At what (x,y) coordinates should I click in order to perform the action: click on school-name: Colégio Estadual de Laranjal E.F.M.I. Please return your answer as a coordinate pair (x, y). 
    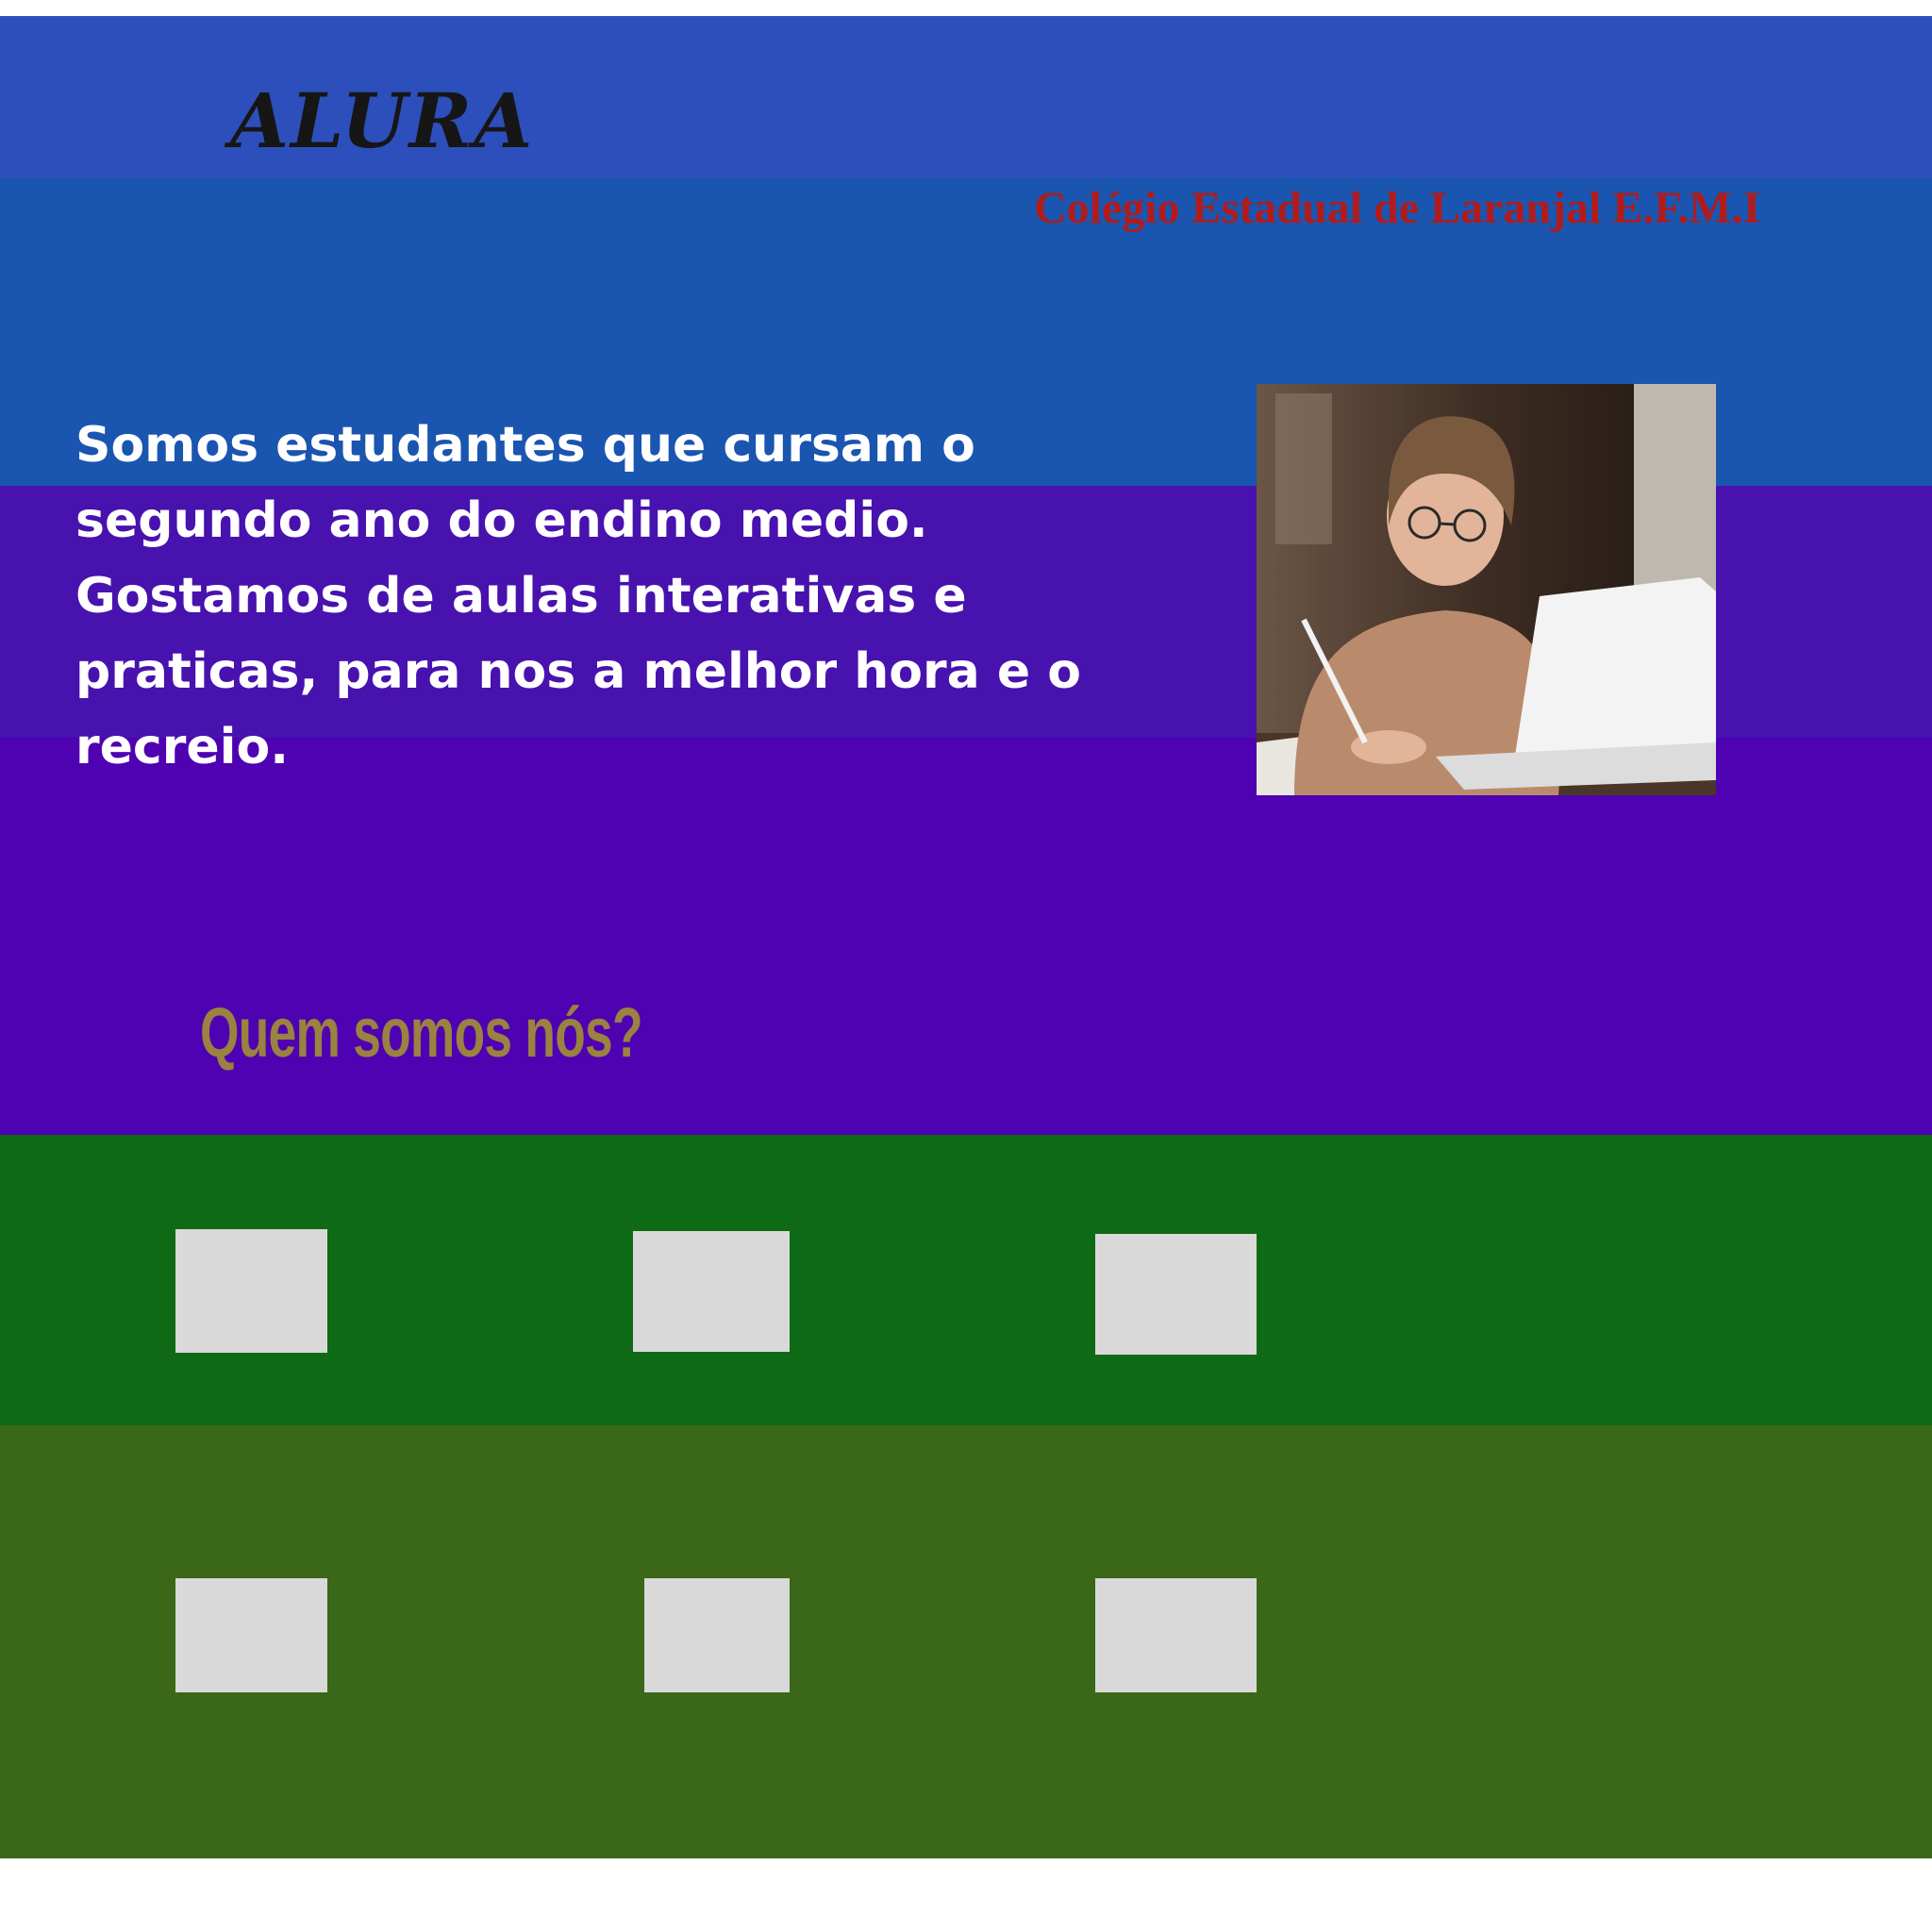
    Looking at the image, I should click on (1397, 208).